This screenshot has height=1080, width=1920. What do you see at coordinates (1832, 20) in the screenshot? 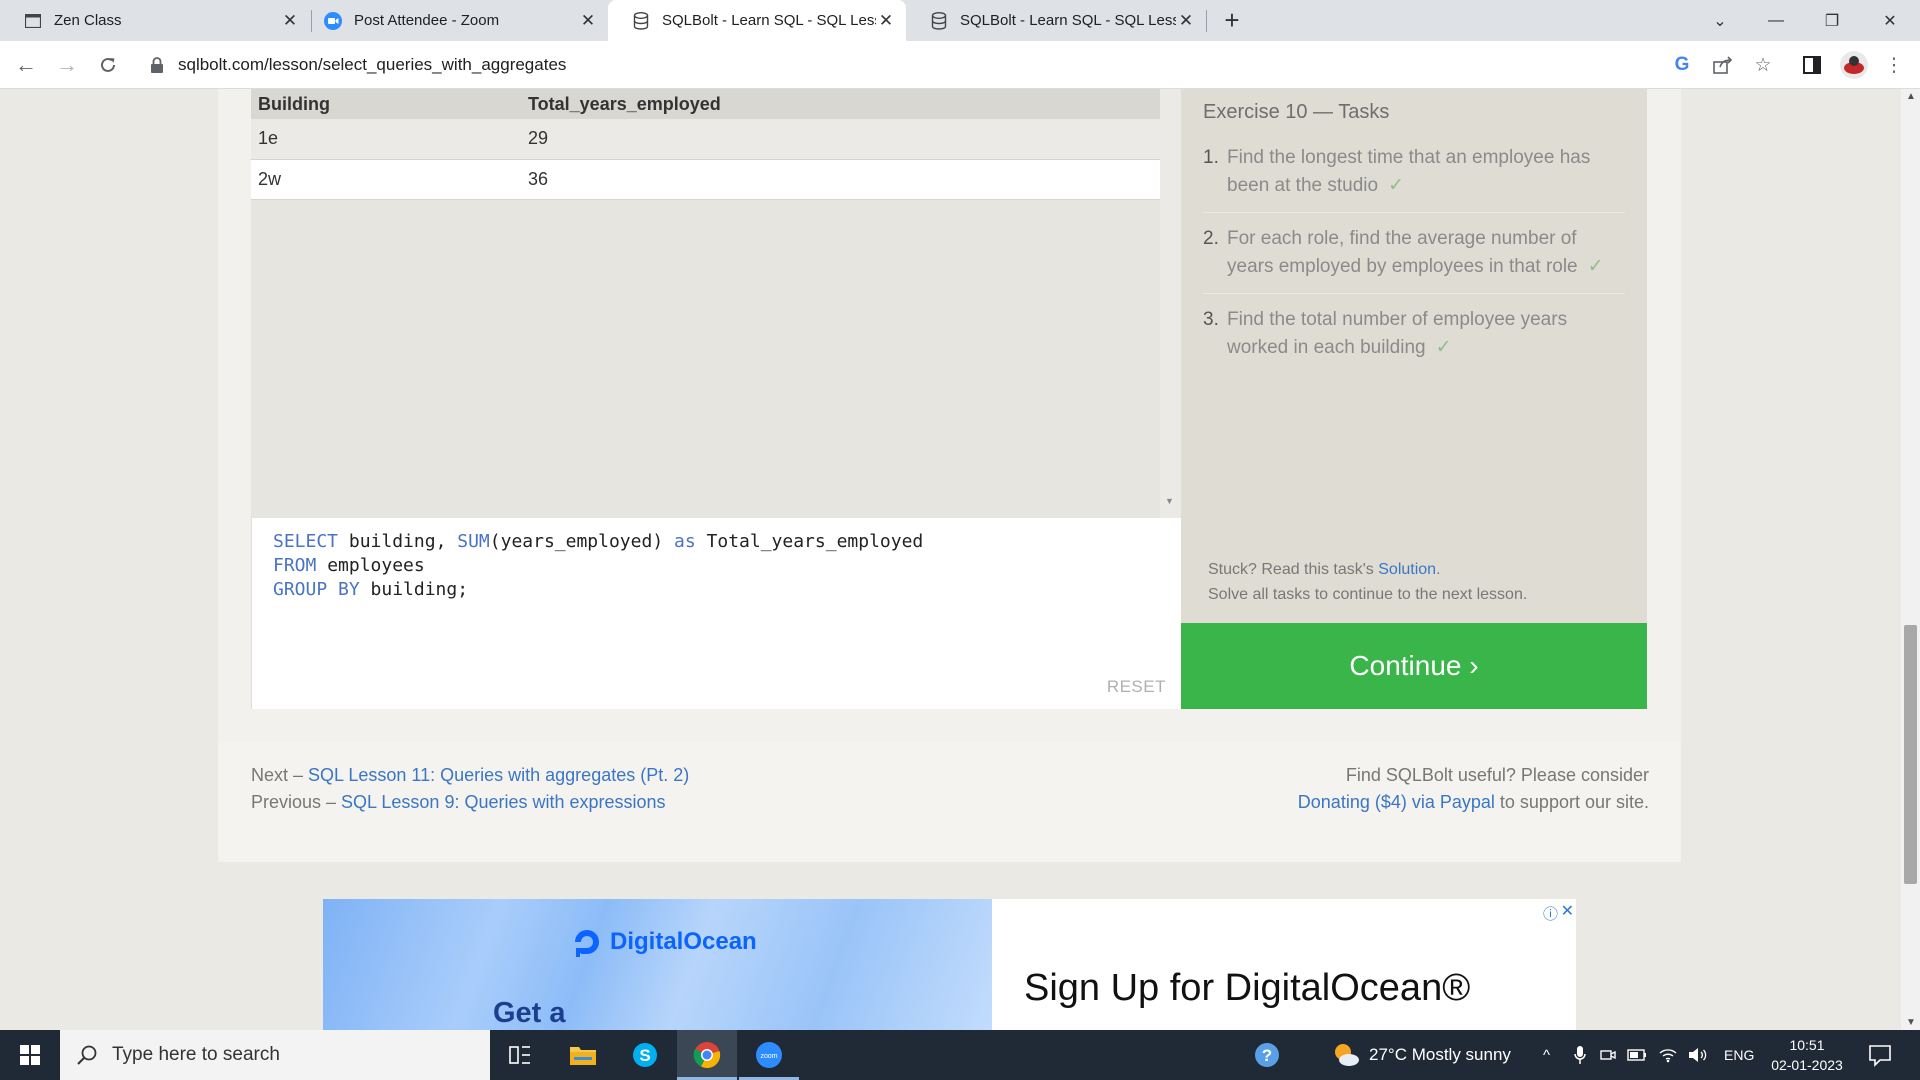
I see `restore-button: ❐` at bounding box center [1832, 20].